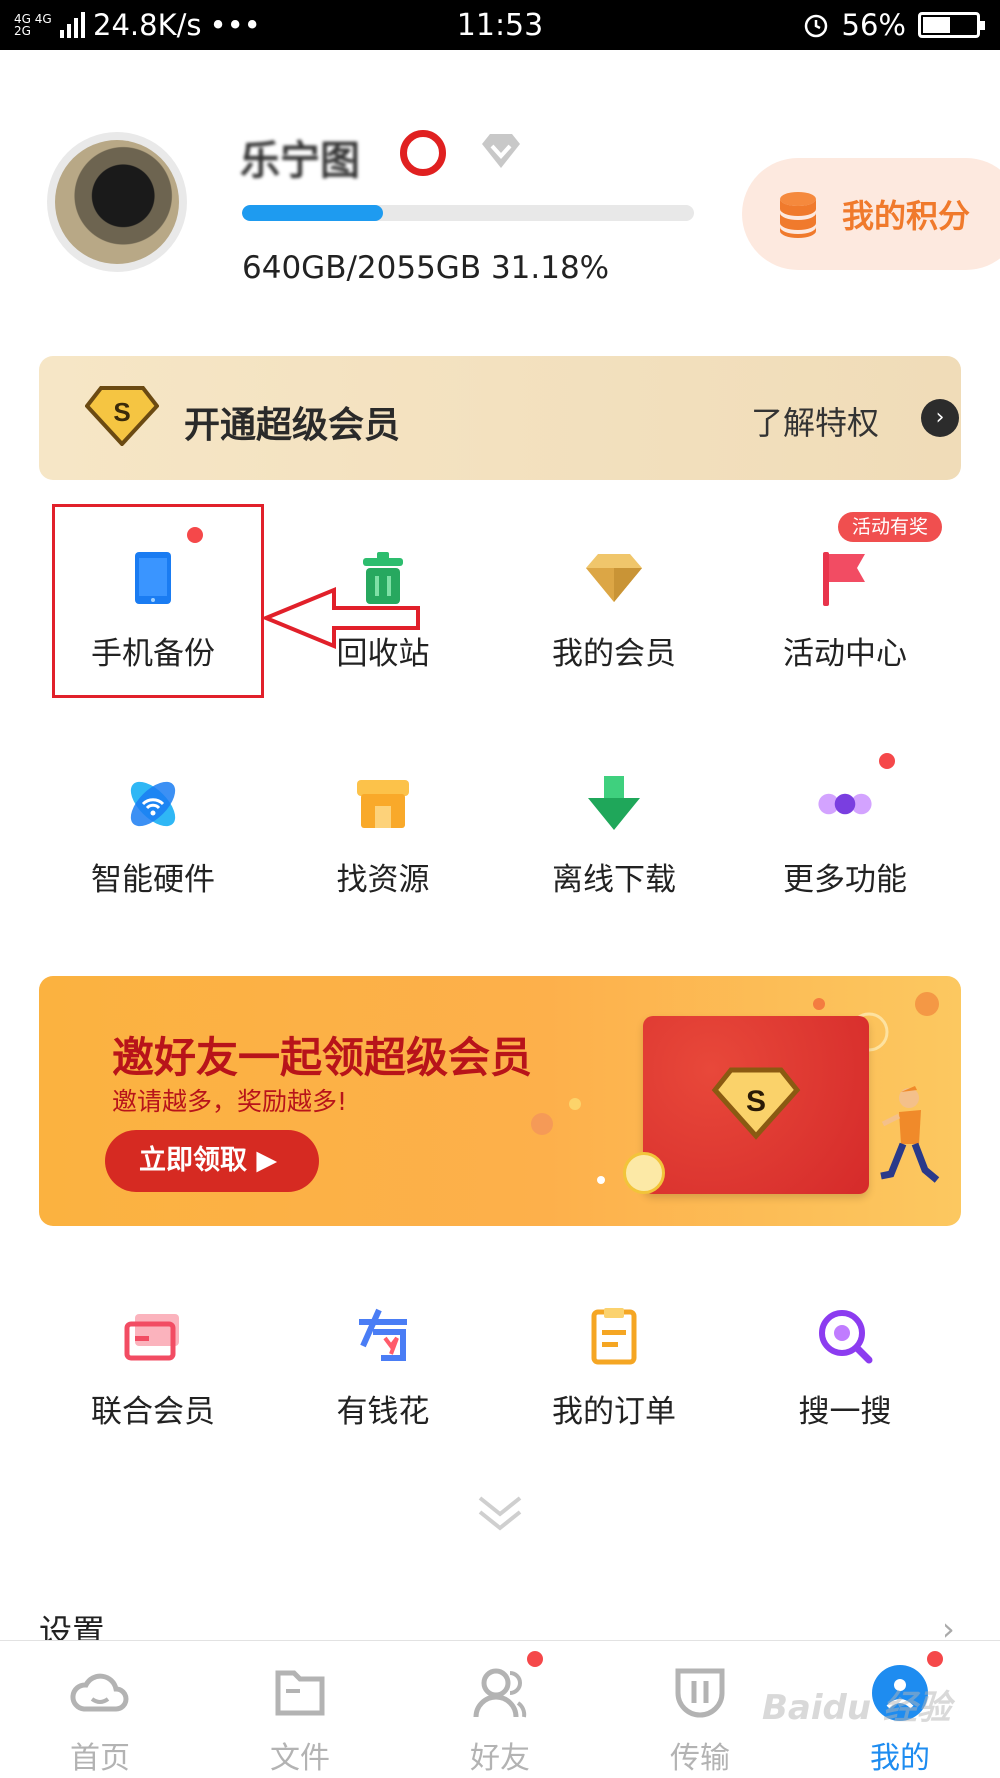  Describe the element at coordinates (383, 578) in the screenshot. I see `trash-icon` at that location.